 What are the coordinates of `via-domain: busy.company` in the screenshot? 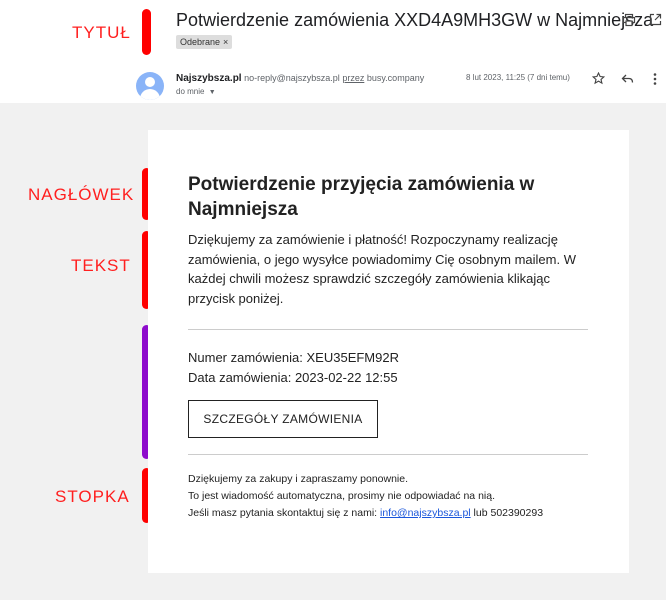 It's located at (395, 78).